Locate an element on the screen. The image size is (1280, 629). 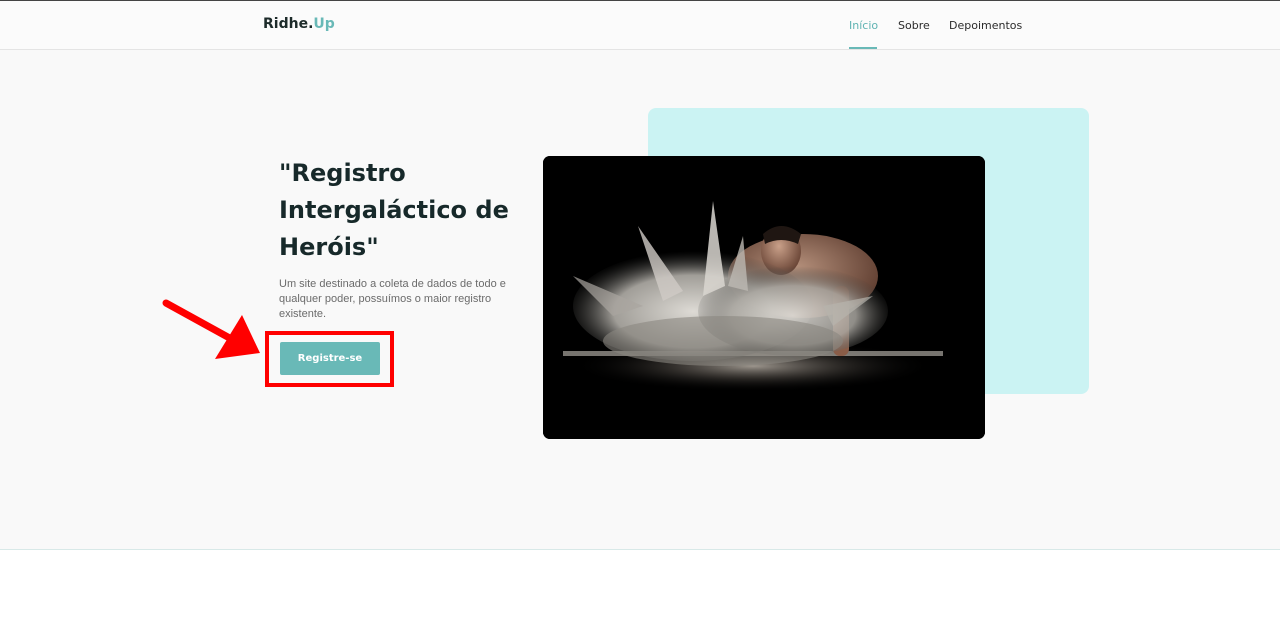
nav-inicio: Início is located at coordinates (863, 25).